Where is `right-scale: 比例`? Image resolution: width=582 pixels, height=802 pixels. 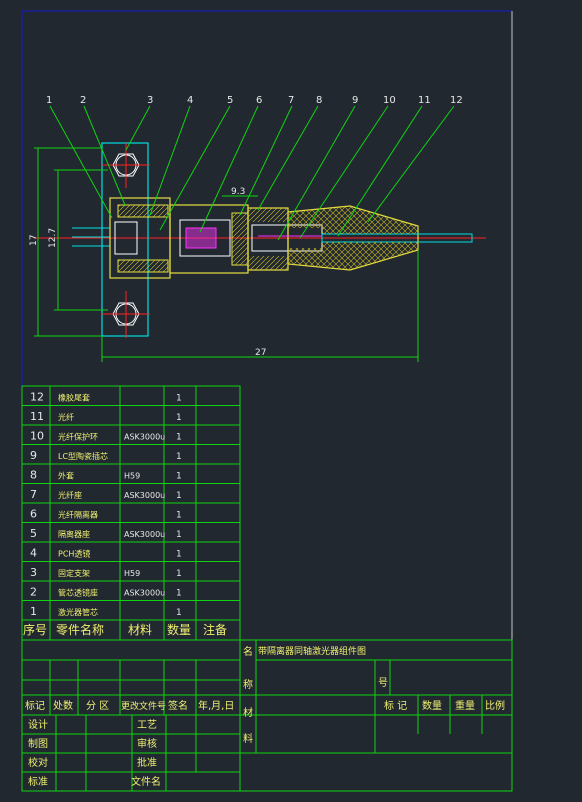 right-scale: 比例 is located at coordinates (495, 705).